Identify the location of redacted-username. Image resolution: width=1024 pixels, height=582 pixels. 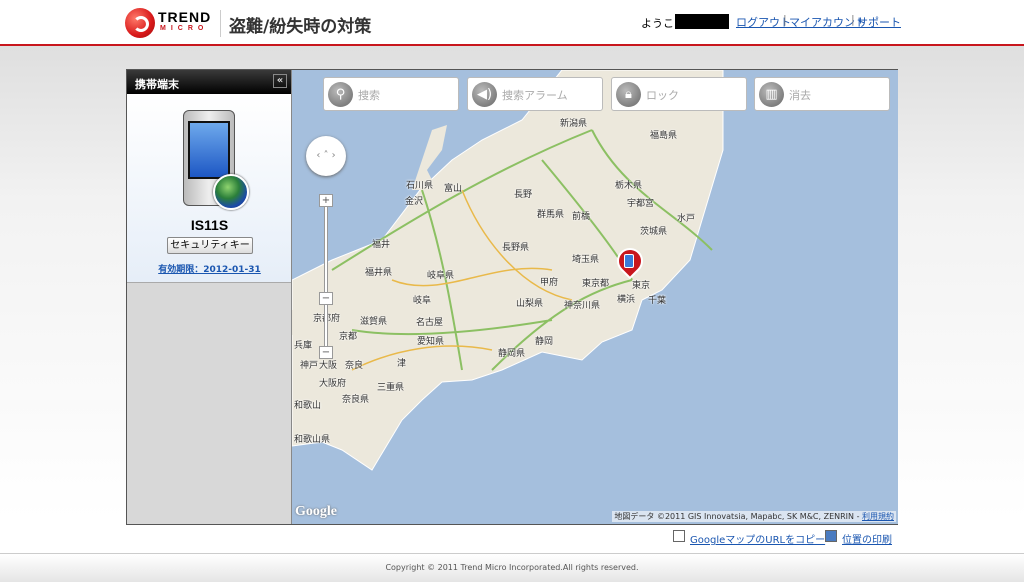
(702, 21).